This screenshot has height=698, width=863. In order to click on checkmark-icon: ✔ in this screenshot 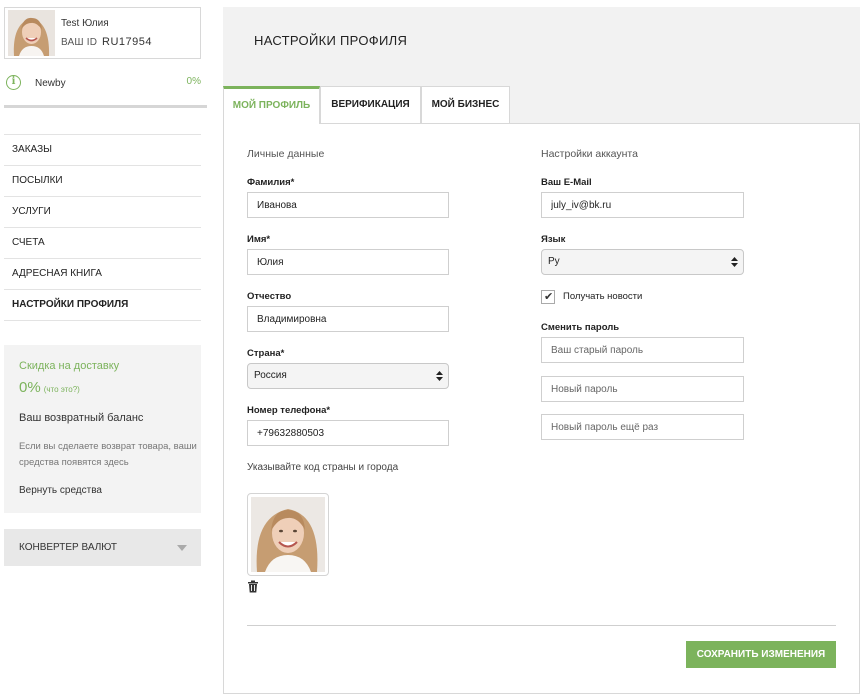, I will do `click(549, 297)`.